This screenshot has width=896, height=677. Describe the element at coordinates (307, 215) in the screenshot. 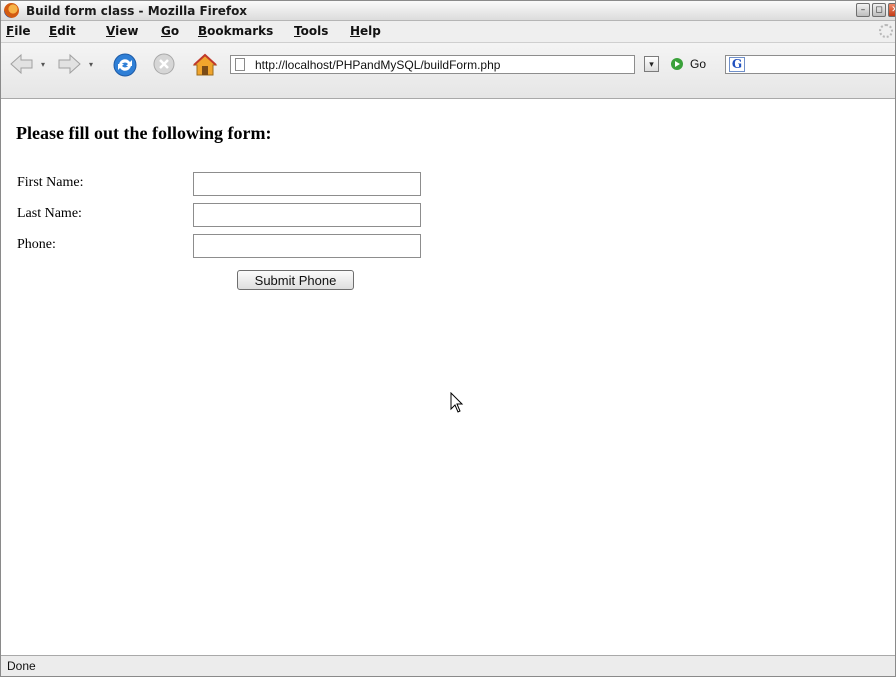

I see `last-name-field` at that location.